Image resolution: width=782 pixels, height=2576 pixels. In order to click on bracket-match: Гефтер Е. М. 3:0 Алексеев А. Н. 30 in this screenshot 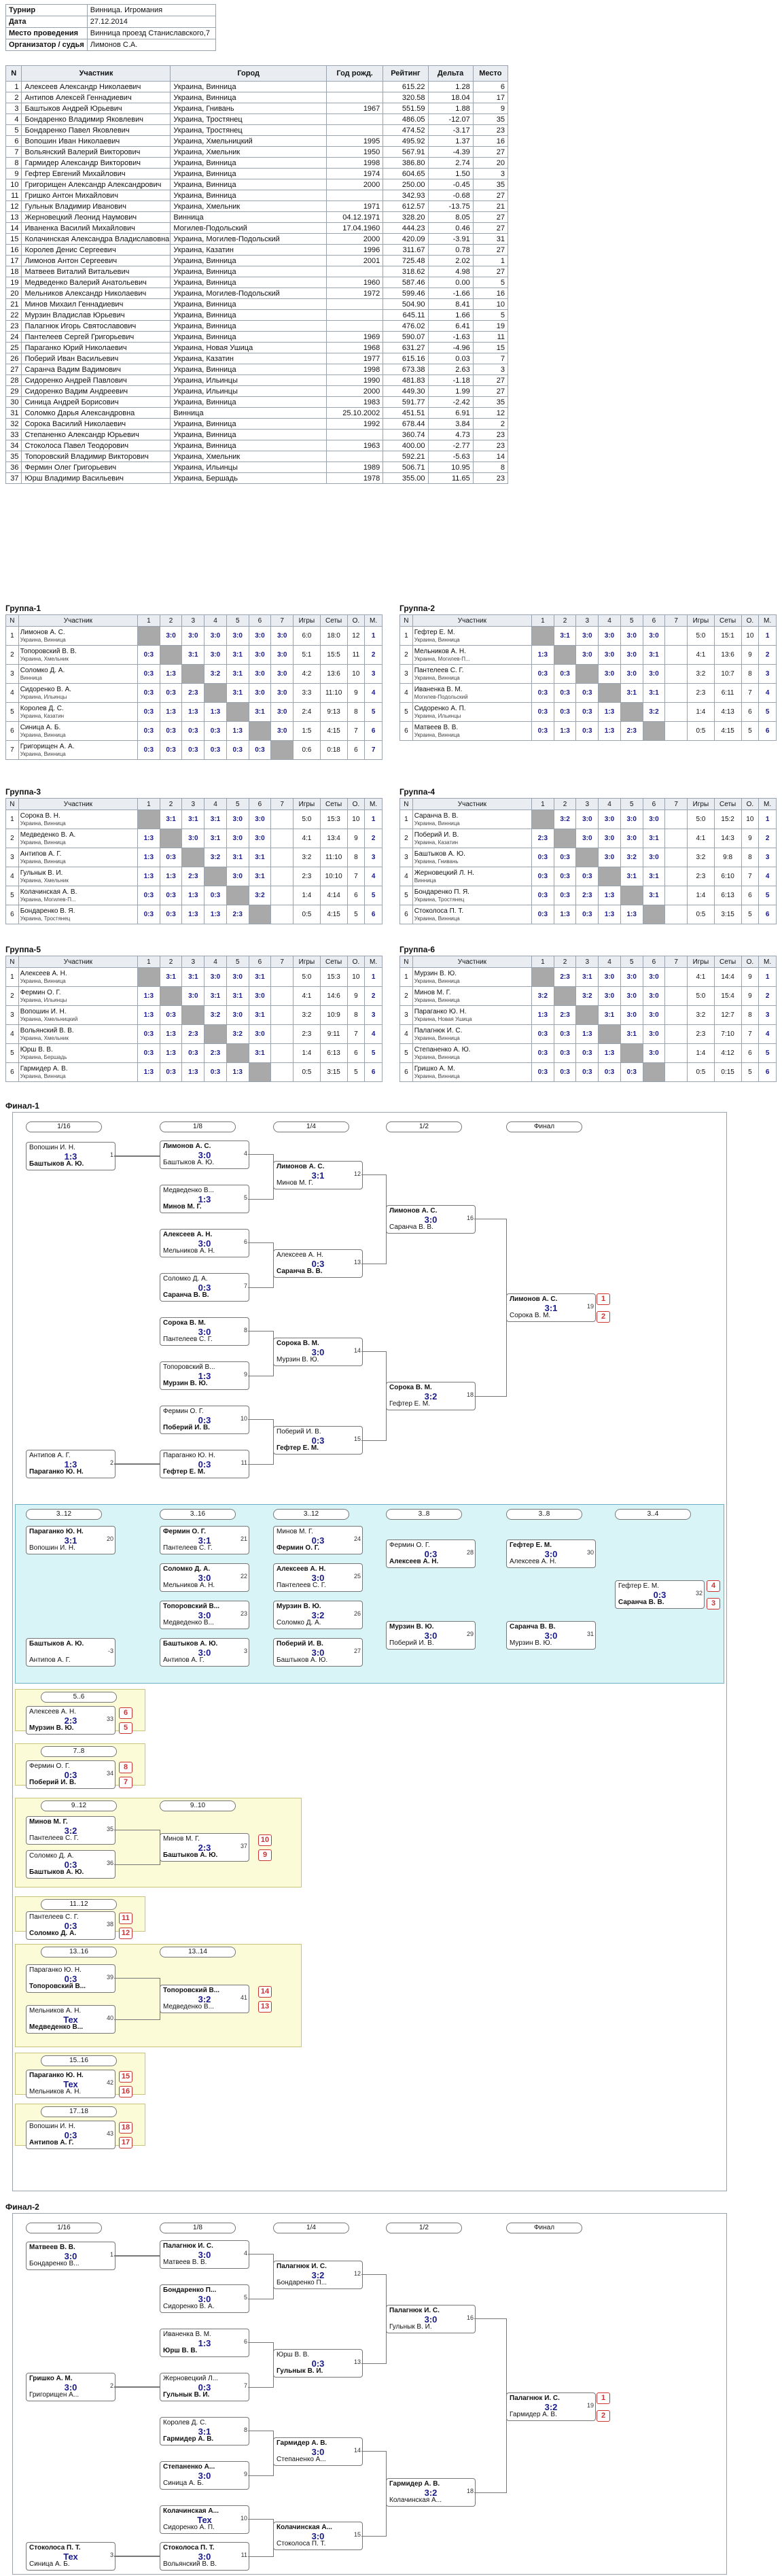, I will do `click(551, 1553)`.